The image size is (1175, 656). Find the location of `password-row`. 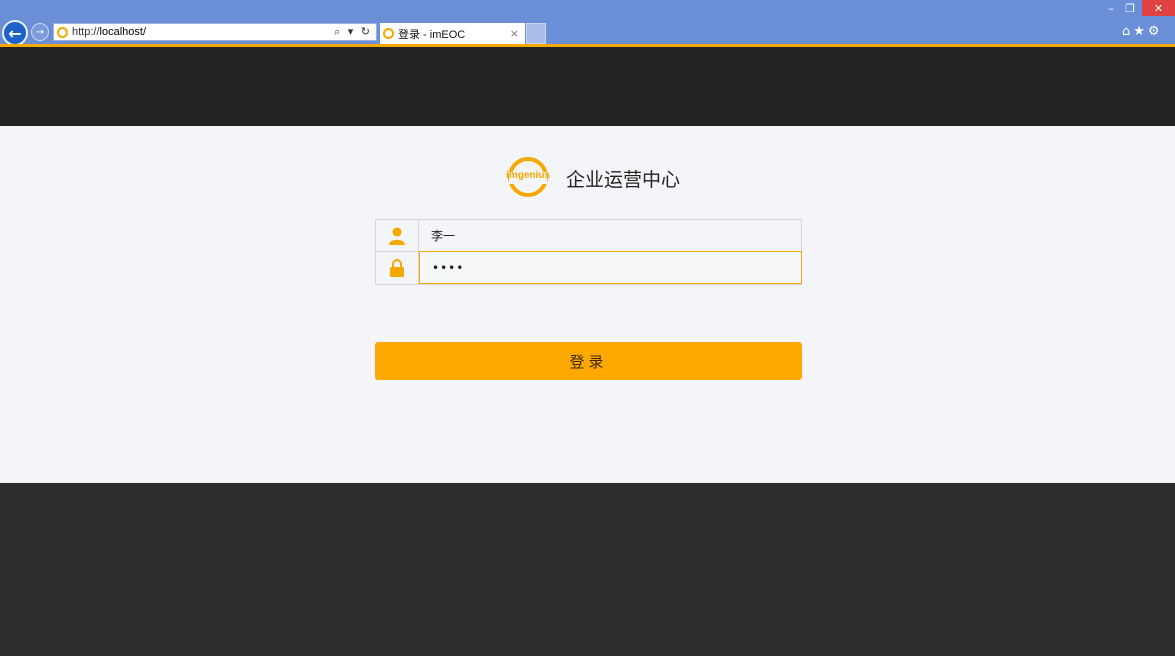

password-row is located at coordinates (588, 268).